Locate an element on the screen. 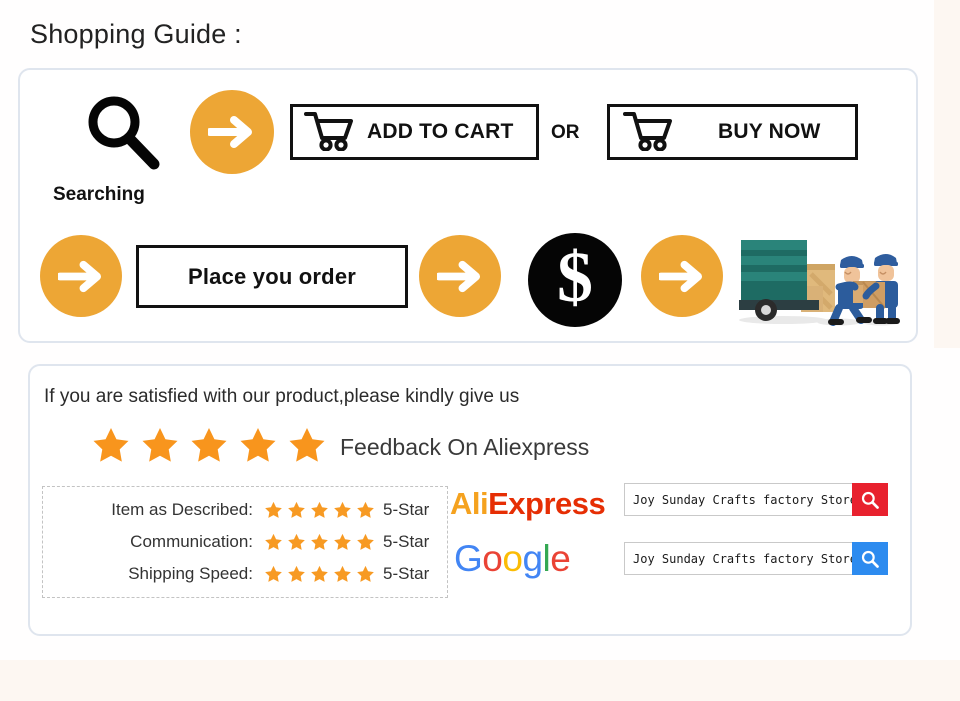 This screenshot has width=960, height=701. aliexpress-search-widget: Joy Sunday Crafts factory Store is located at coordinates (756, 499).